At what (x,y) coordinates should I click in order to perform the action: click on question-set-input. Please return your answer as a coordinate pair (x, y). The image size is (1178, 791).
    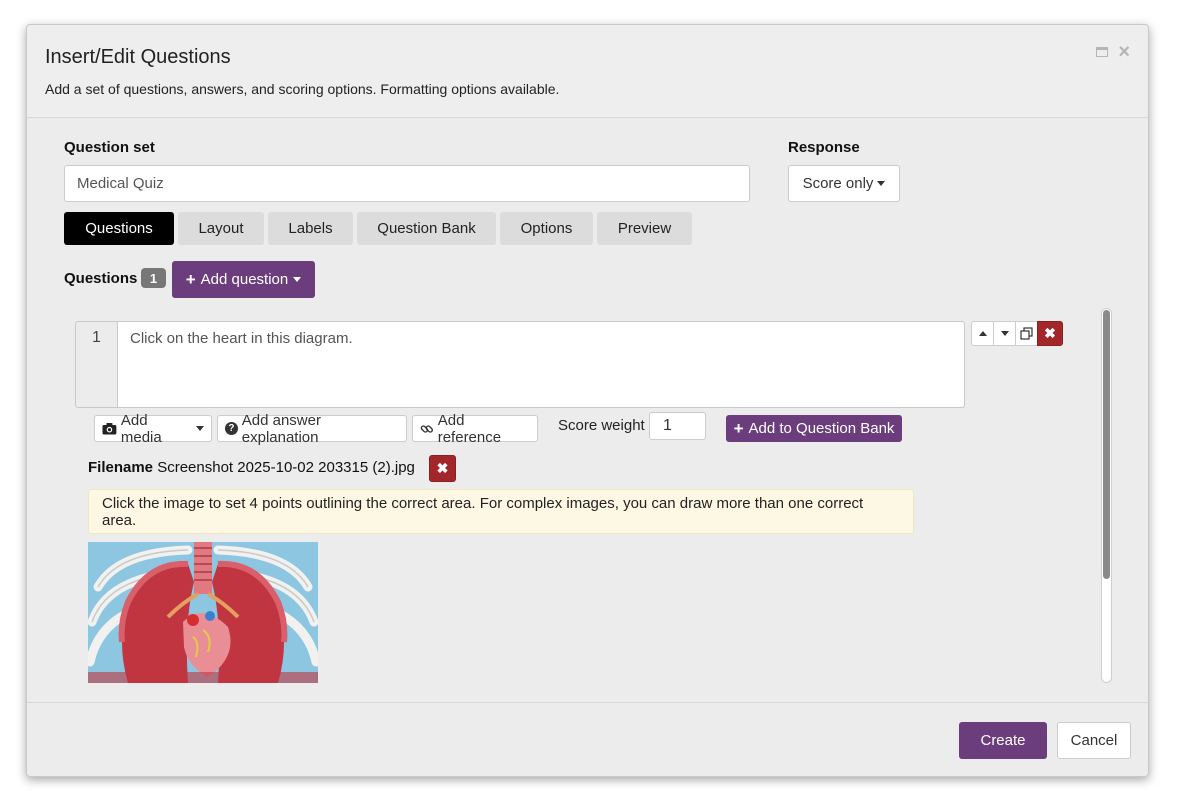
    Looking at the image, I should click on (407, 183).